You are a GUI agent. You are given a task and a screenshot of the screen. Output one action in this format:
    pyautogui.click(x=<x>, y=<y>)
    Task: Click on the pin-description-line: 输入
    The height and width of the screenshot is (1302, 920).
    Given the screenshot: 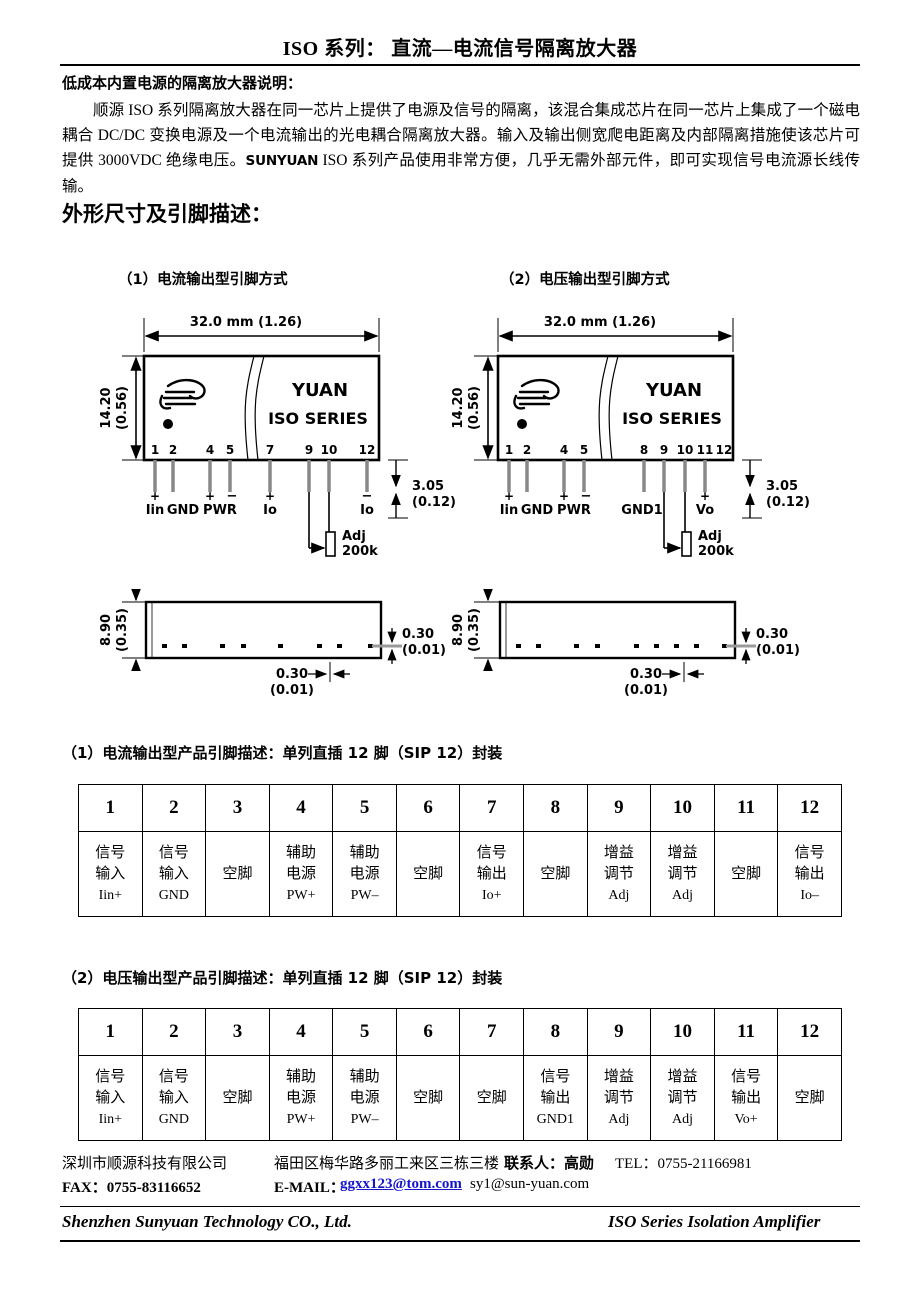 What is the action you would take?
    pyautogui.click(x=173, y=873)
    